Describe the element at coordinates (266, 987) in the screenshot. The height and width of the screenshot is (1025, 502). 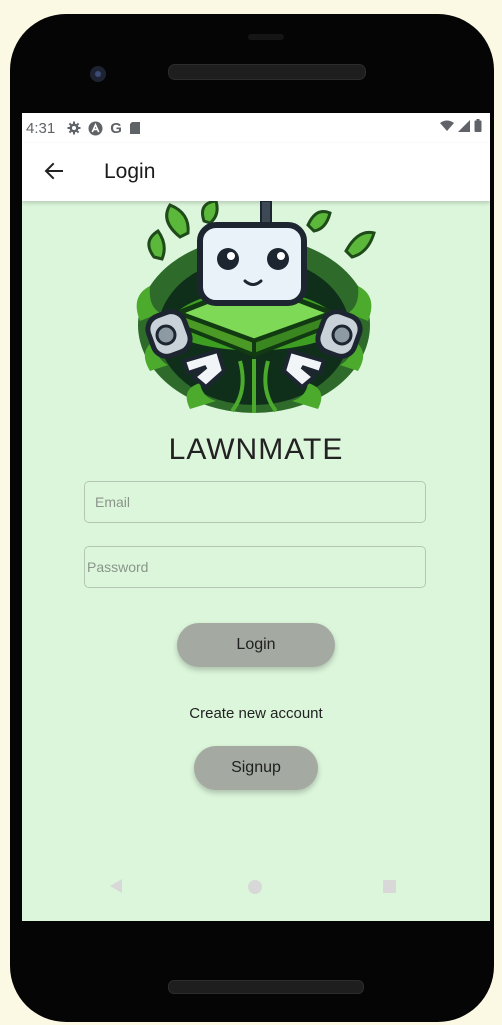
I see `bottom-speaker` at that location.